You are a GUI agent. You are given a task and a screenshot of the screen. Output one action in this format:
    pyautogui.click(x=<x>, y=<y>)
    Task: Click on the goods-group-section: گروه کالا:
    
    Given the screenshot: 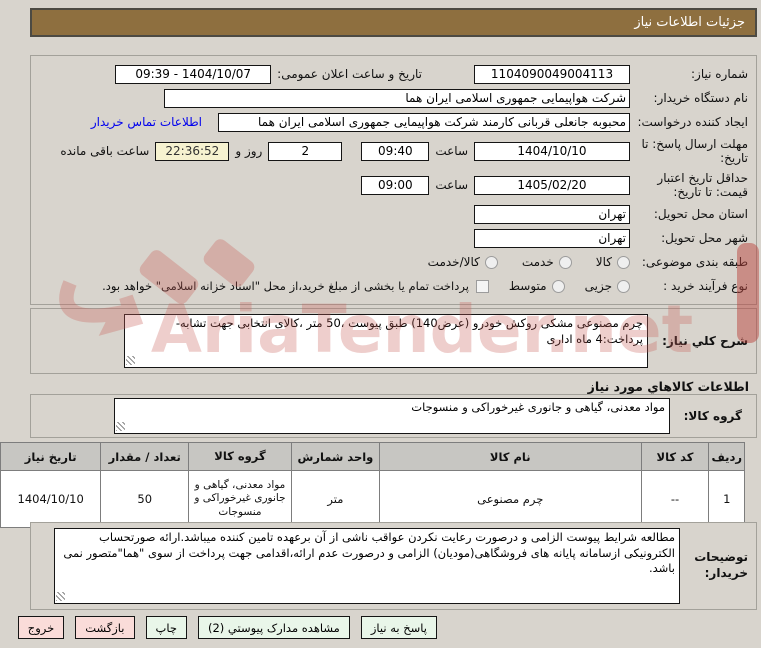 What is the action you would take?
    pyautogui.click(x=393, y=416)
    